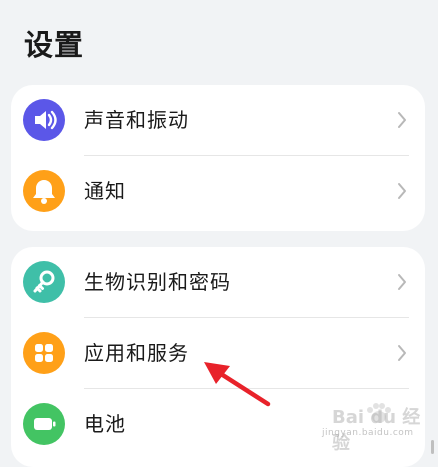 Image resolution: width=438 pixels, height=467 pixels. I want to click on key-icon, so click(44, 282).